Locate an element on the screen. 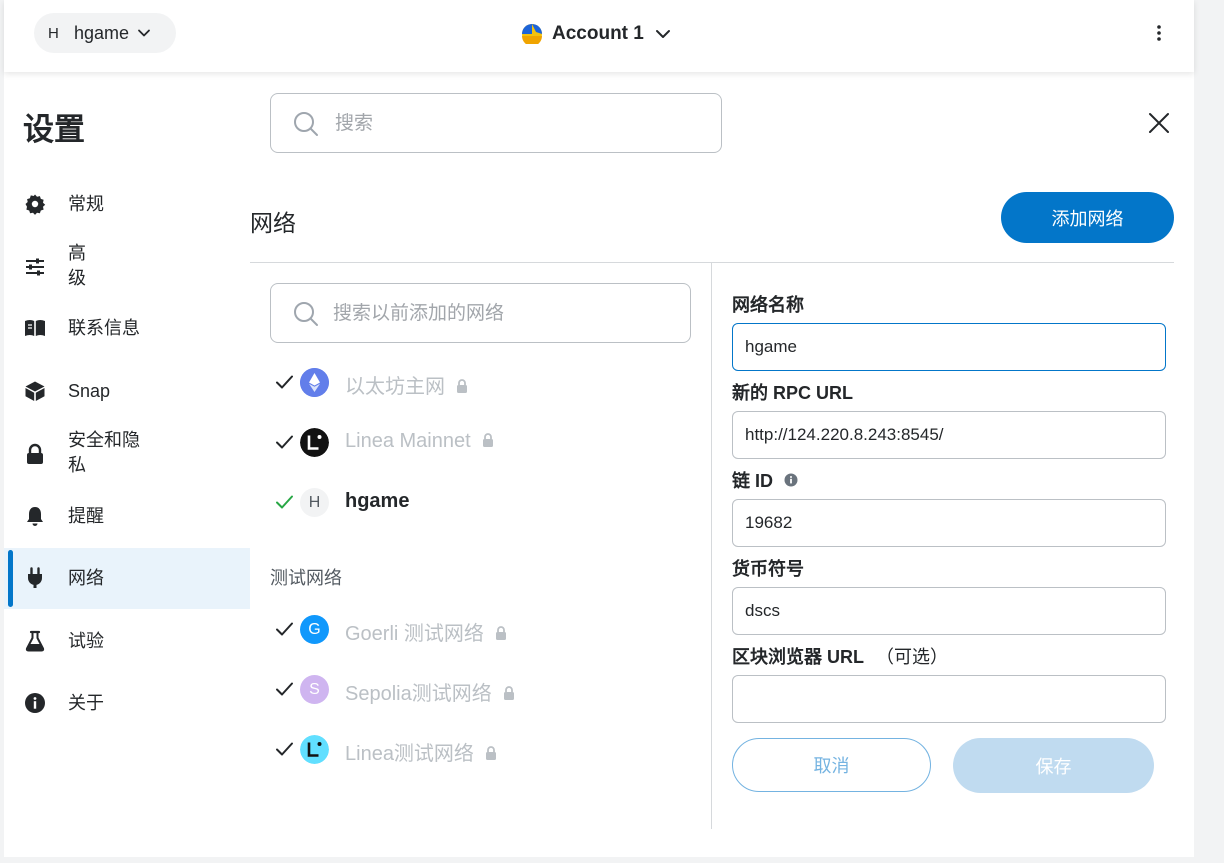  block-explorer-field is located at coordinates (949, 699).